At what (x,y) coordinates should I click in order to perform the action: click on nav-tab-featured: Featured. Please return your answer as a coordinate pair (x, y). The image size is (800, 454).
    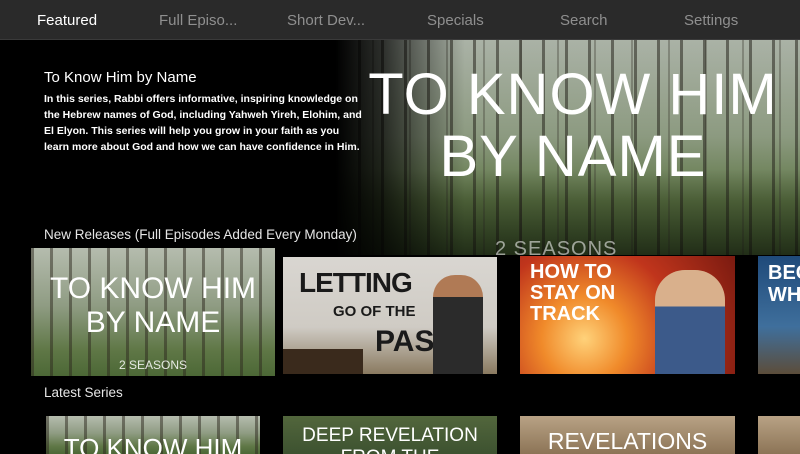
    Looking at the image, I should click on (67, 20).